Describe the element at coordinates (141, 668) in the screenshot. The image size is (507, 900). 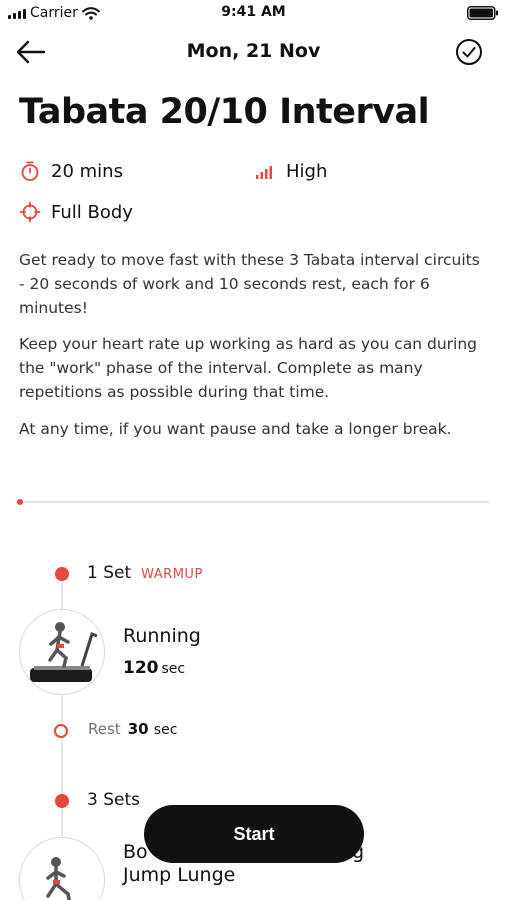
I see `duration-number: 120` at that location.